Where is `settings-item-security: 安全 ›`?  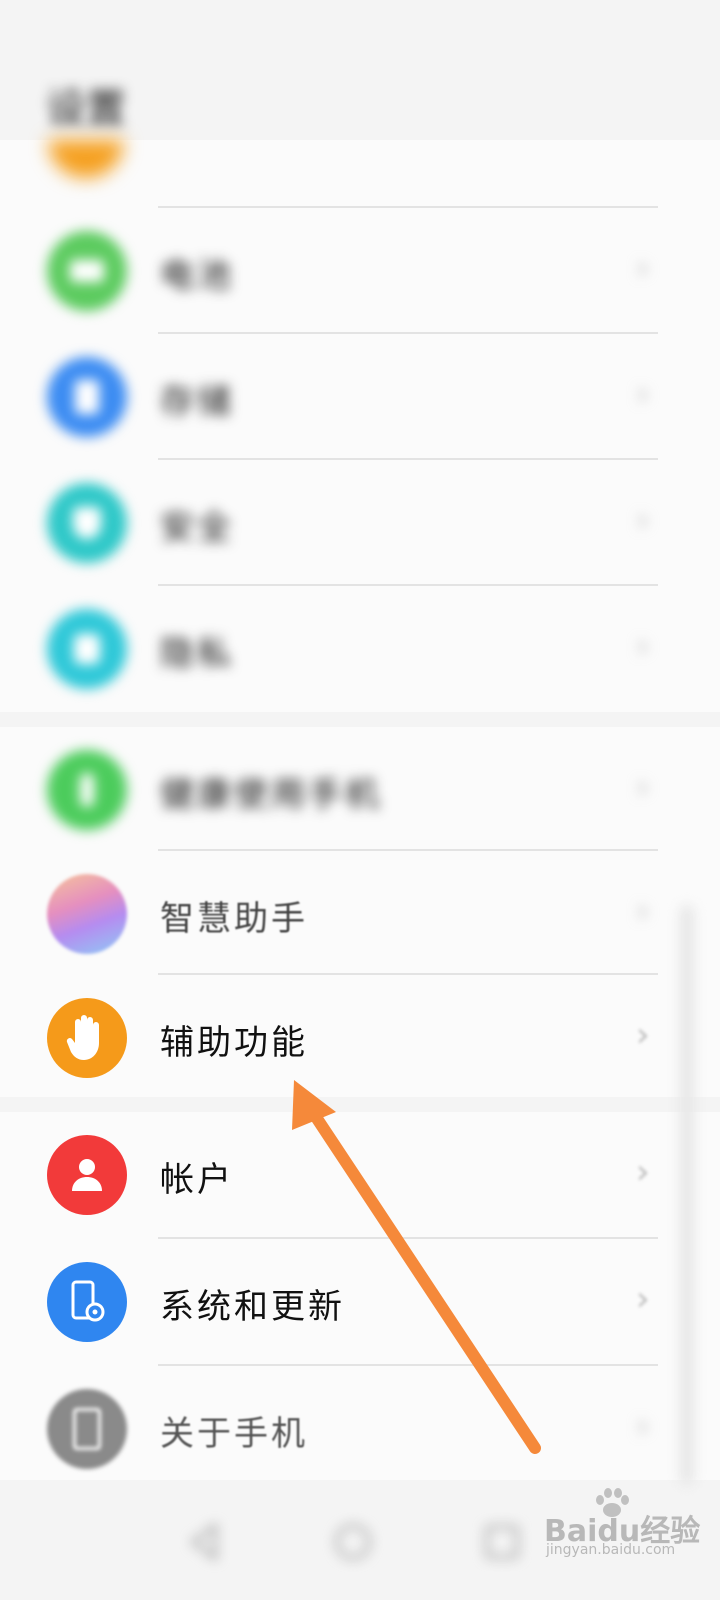 settings-item-security: 安全 › is located at coordinates (360, 522).